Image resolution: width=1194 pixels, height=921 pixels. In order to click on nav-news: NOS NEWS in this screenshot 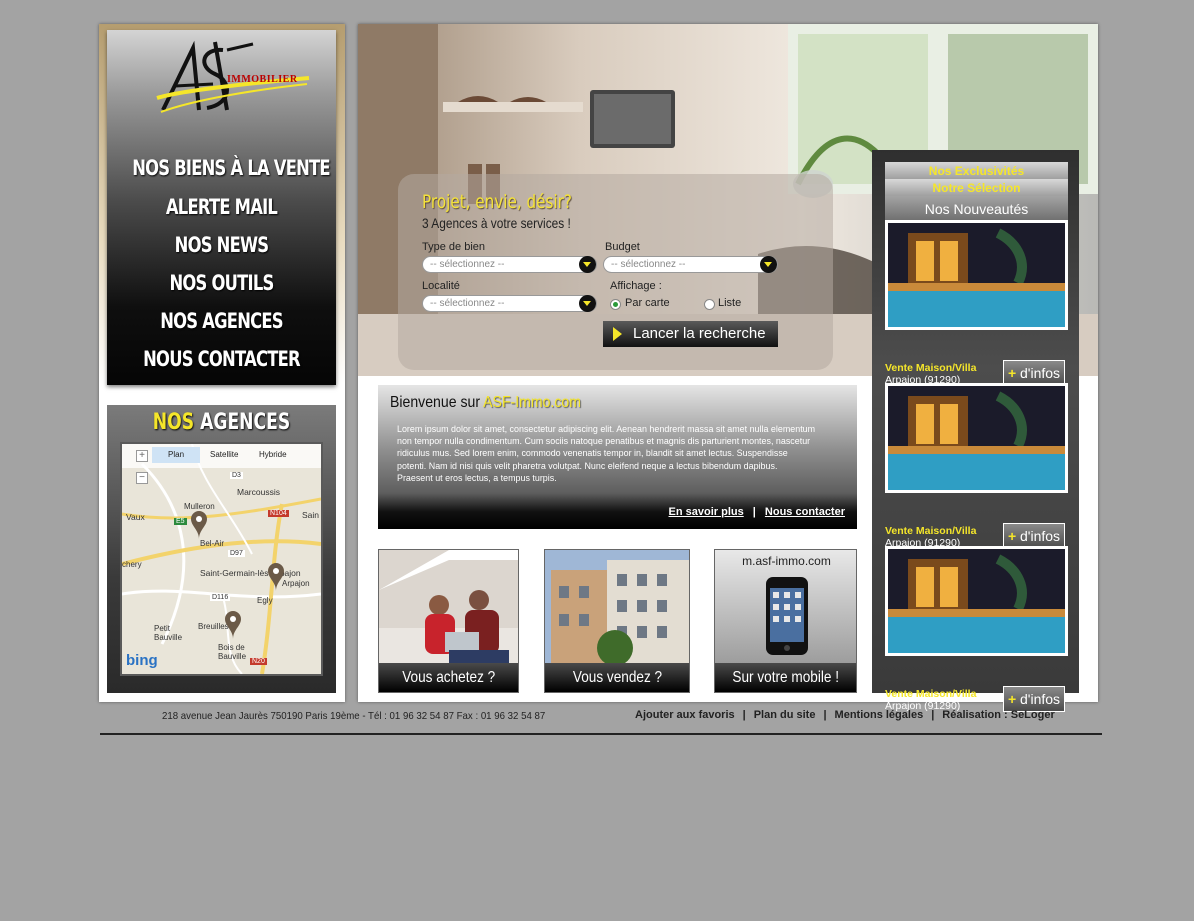, I will do `click(221, 245)`.